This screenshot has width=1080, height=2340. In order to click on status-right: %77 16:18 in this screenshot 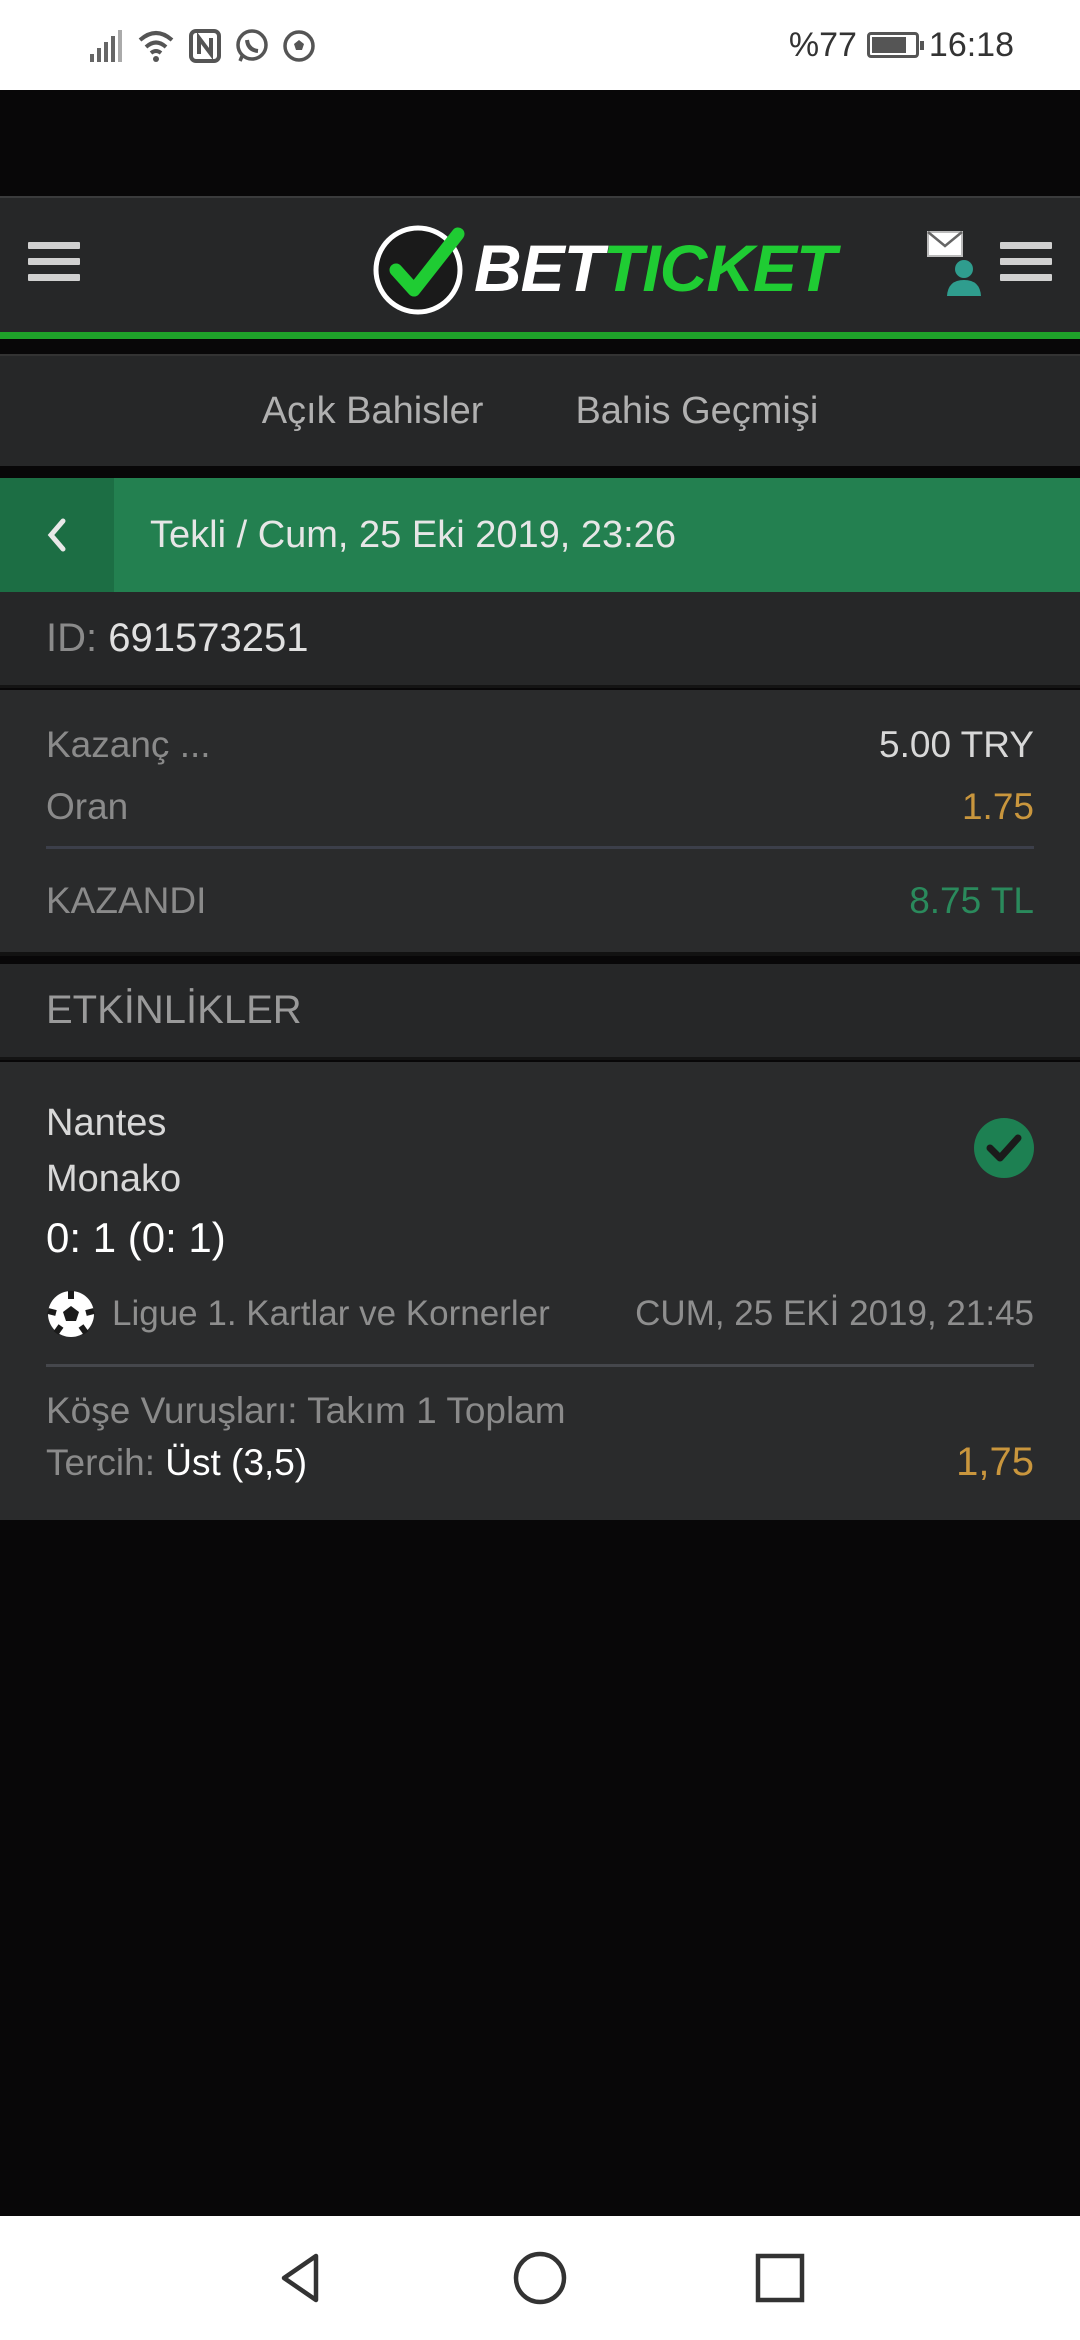, I will do `click(901, 45)`.